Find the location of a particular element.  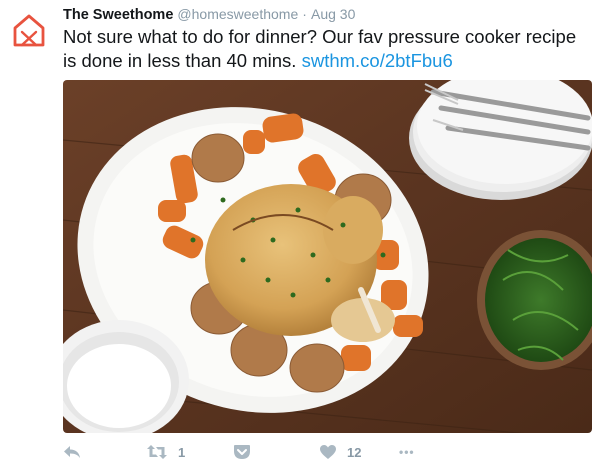

tweet-action-bar: 1 12 ••• is located at coordinates (328, 452).